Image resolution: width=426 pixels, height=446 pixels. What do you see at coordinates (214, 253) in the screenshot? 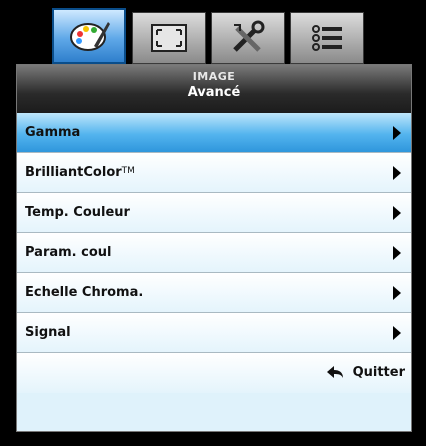
I see `menu-item-color-settings: Param. coul` at bounding box center [214, 253].